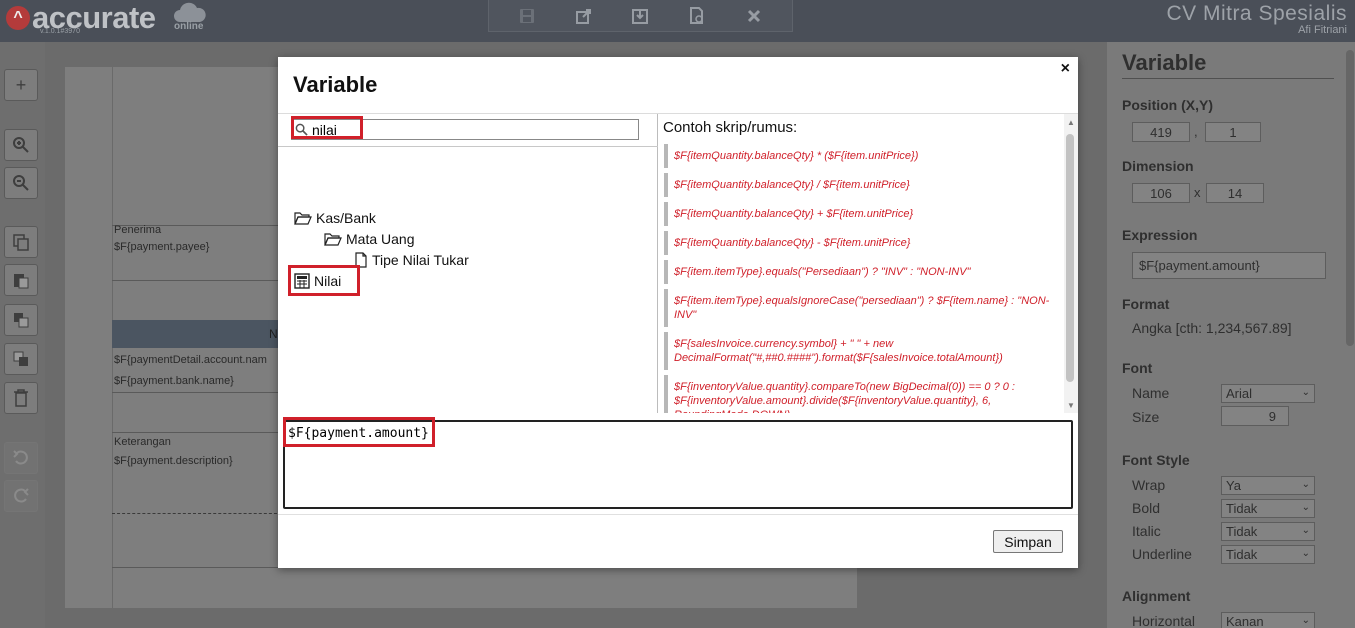  I want to click on paste-button, so click(21, 280).